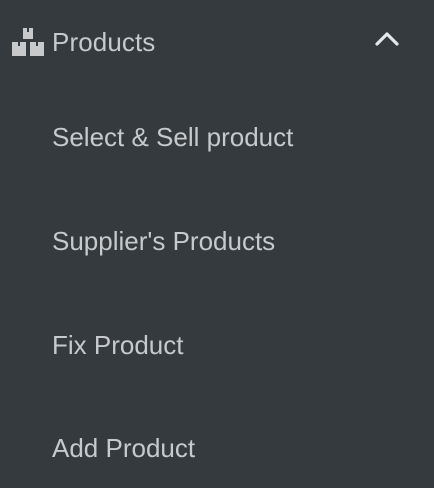 This screenshot has width=434, height=488. What do you see at coordinates (232, 345) in the screenshot?
I see `submenu-item-fix-product: Fix Product` at bounding box center [232, 345].